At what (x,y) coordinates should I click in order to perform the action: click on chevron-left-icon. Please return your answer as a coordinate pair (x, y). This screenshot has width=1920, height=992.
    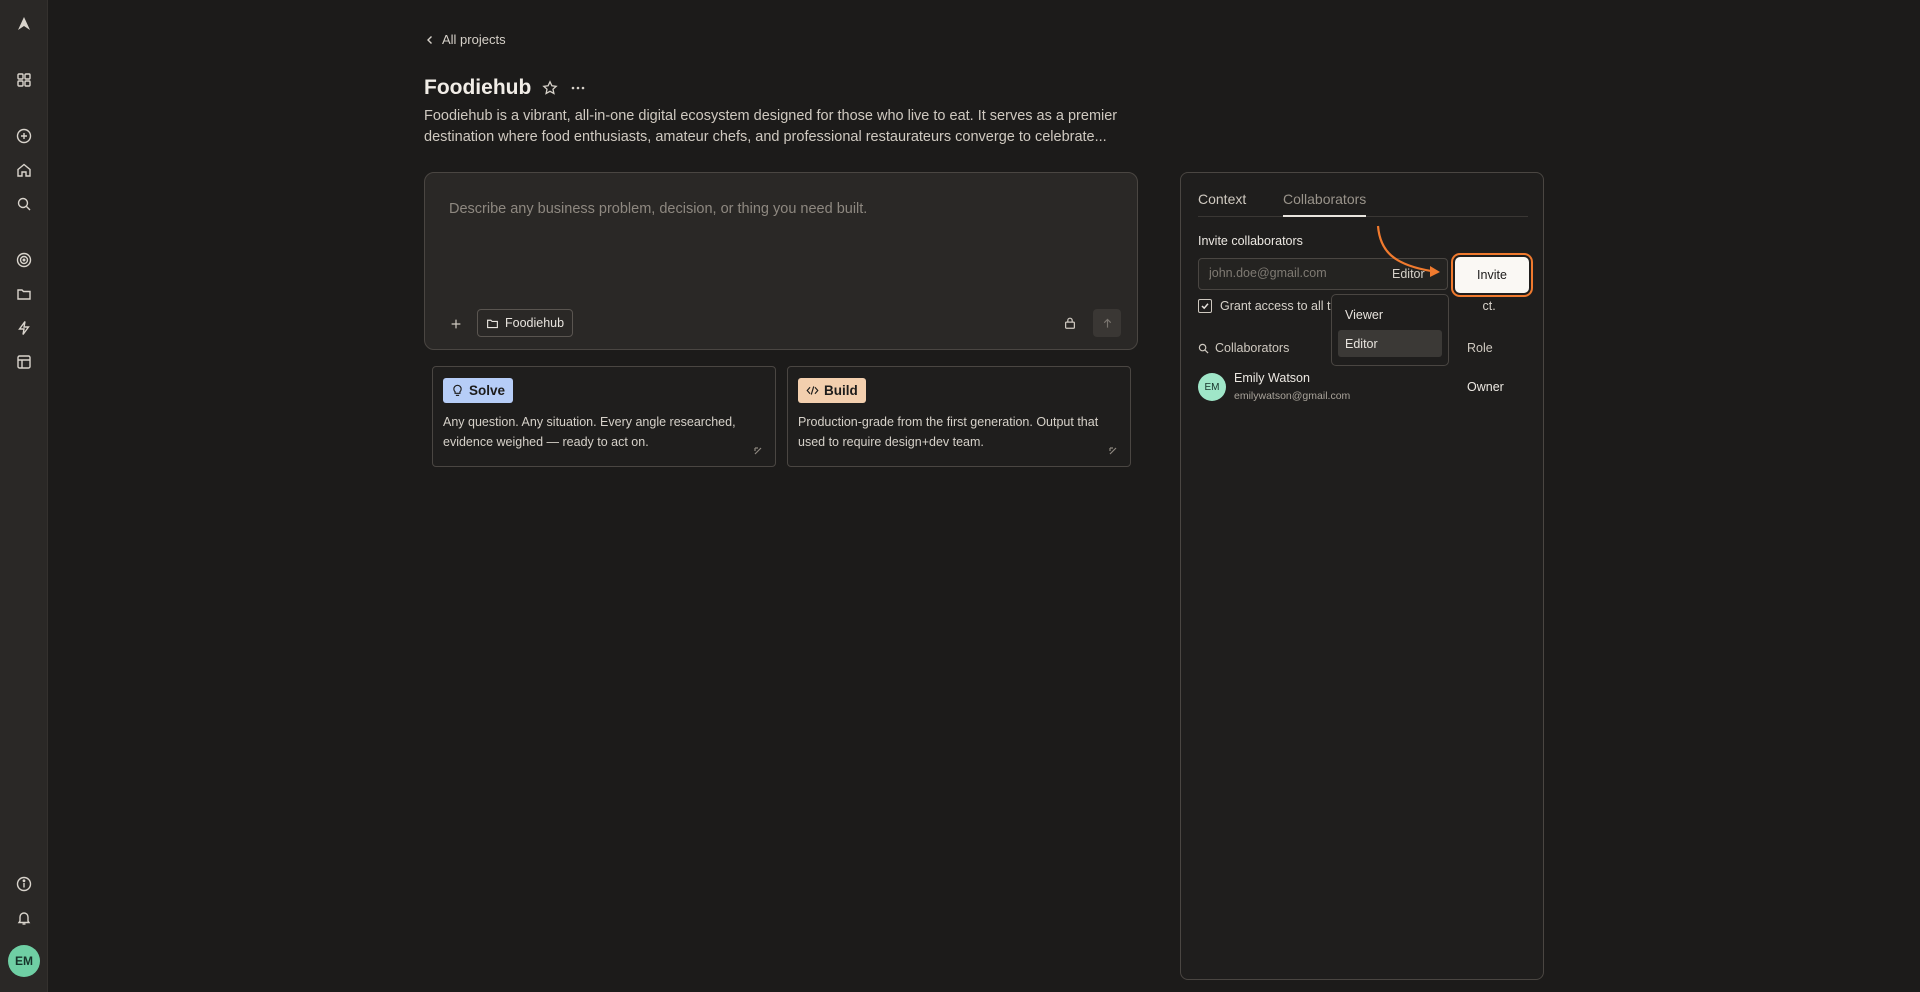
    Looking at the image, I should click on (429, 39).